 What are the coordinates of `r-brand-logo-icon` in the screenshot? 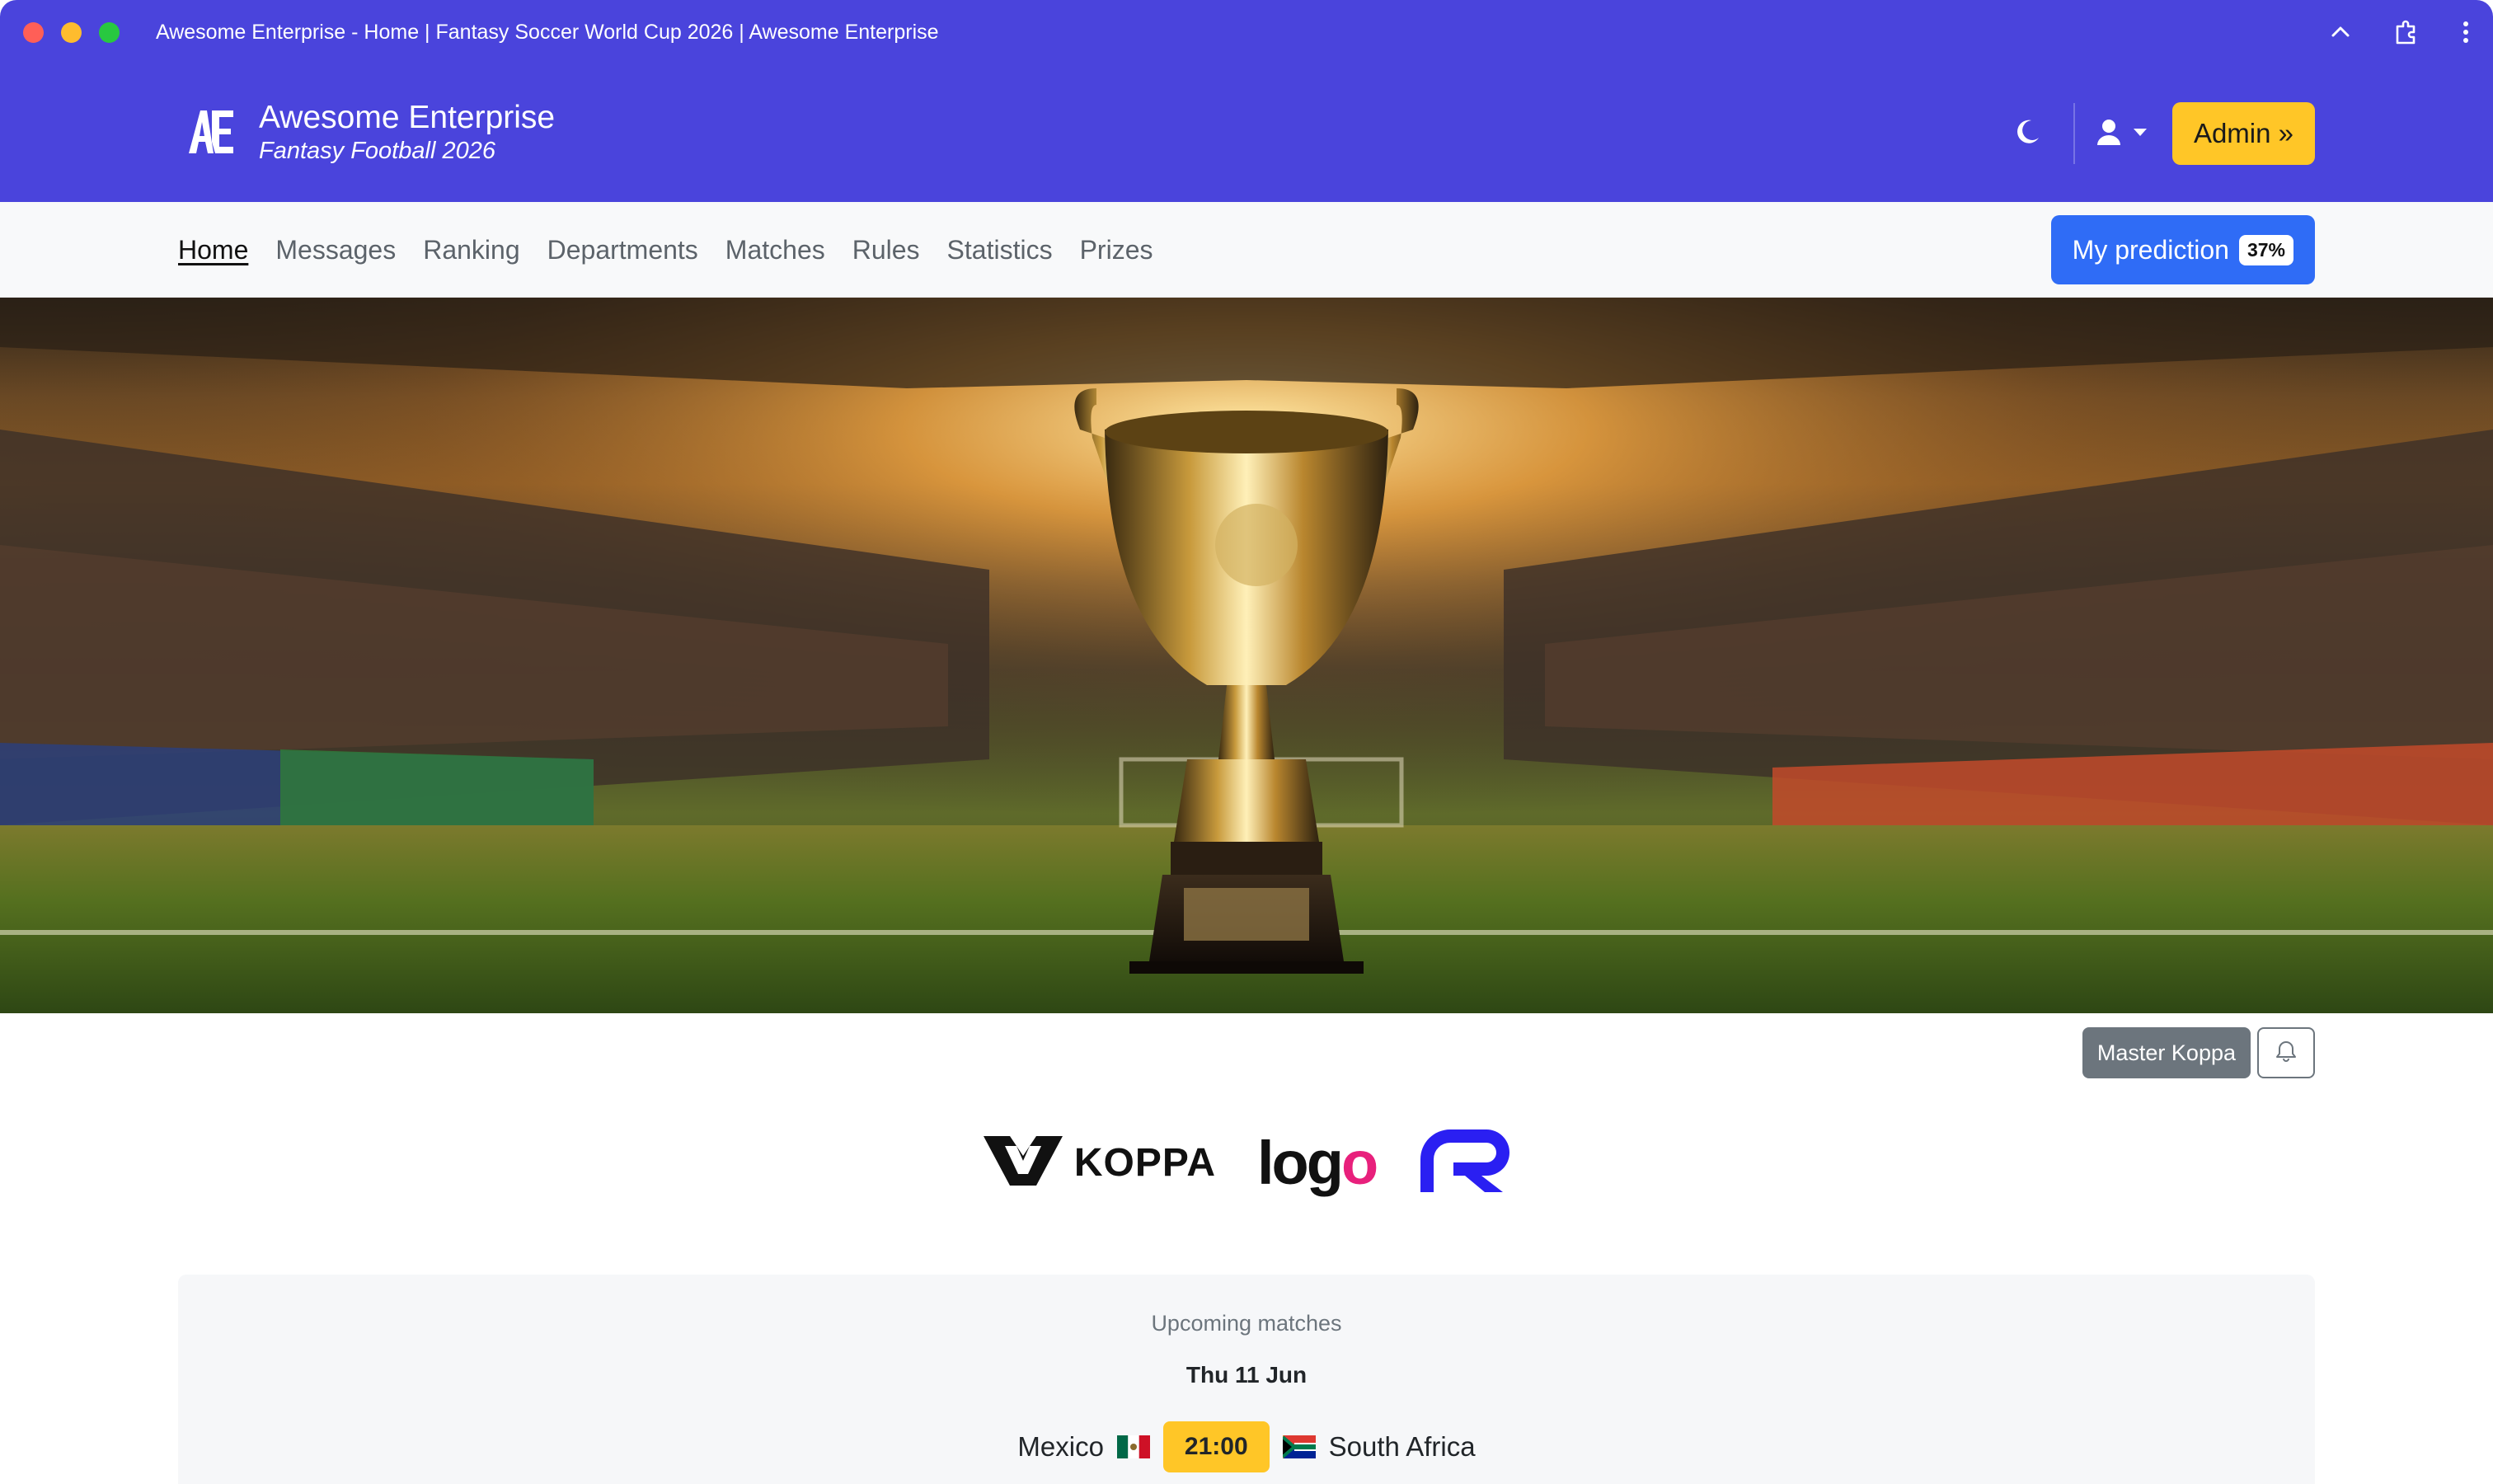 It's located at (1465, 1163).